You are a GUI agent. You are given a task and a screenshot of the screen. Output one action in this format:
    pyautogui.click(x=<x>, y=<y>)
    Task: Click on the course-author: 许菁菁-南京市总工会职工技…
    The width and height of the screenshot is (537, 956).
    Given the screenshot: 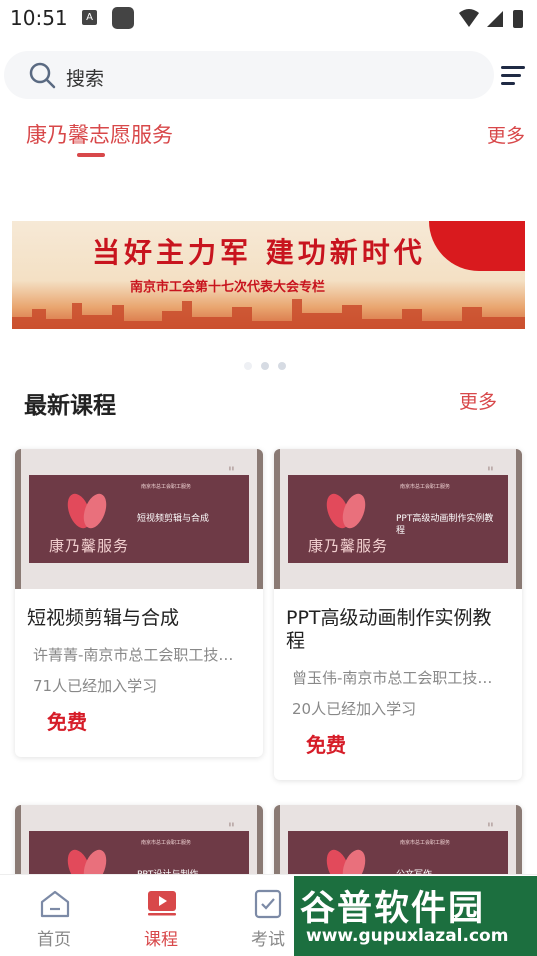 What is the action you would take?
    pyautogui.click(x=133, y=655)
    